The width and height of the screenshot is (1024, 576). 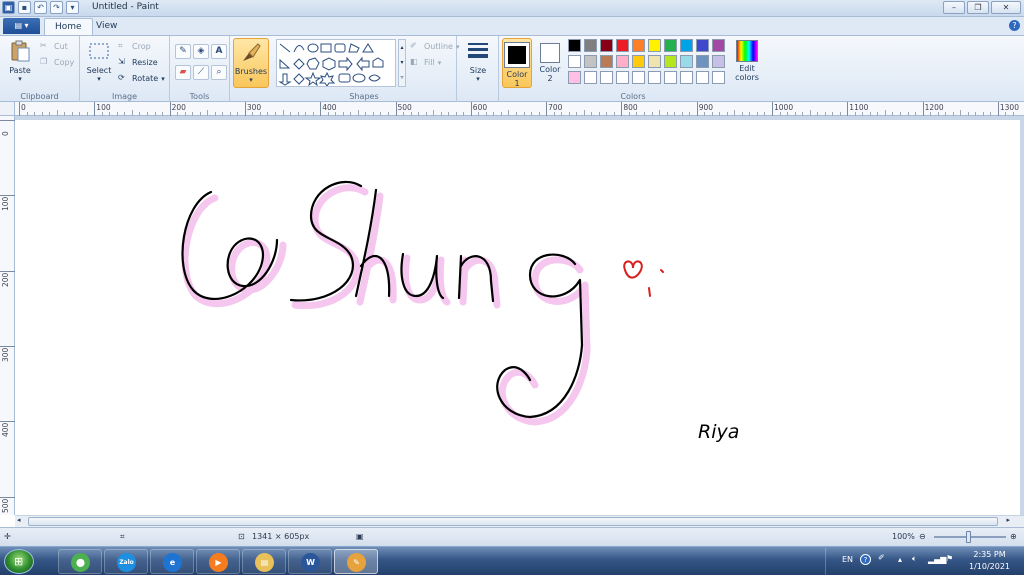 I want to click on fill-tool: ◈, so click(x=201, y=51).